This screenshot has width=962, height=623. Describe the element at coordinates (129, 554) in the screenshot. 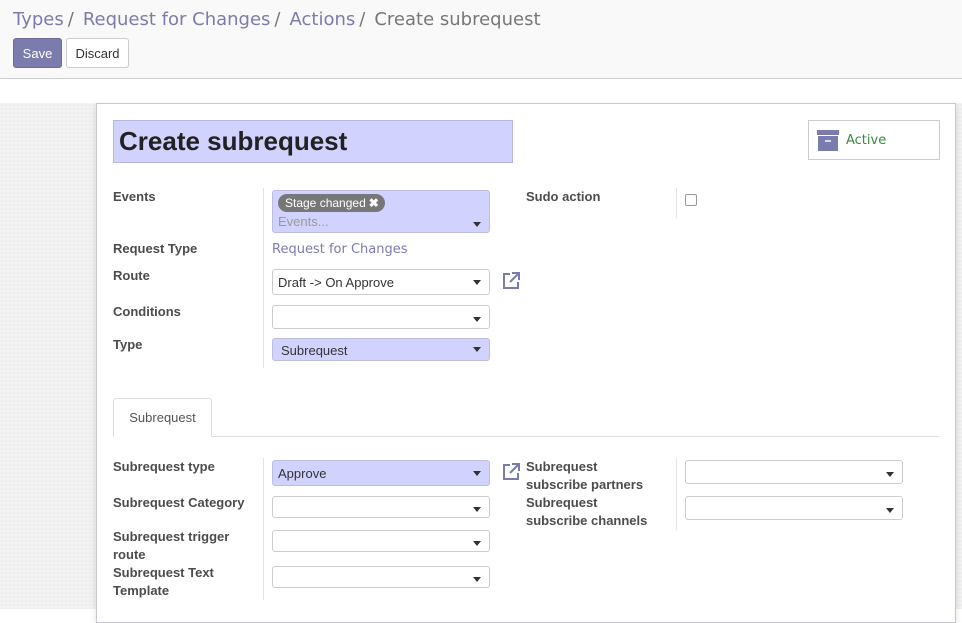

I see `label-line: route` at that location.